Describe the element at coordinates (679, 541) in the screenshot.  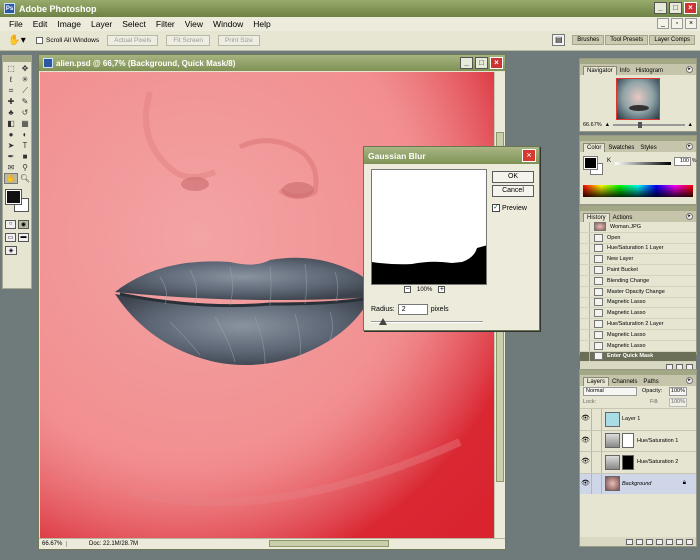
I see `new-layer-icon` at that location.